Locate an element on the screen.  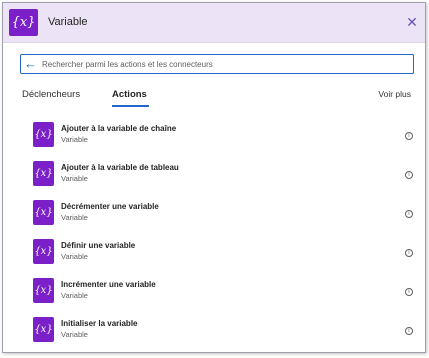
tab-actions: Actions is located at coordinates (129, 94).